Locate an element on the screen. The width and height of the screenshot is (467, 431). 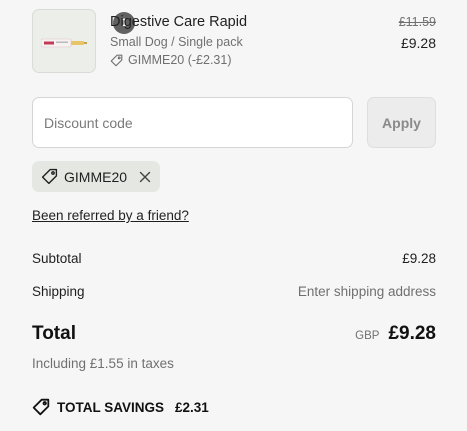
savings-label: TOTAL SAVINGS is located at coordinates (111, 407).